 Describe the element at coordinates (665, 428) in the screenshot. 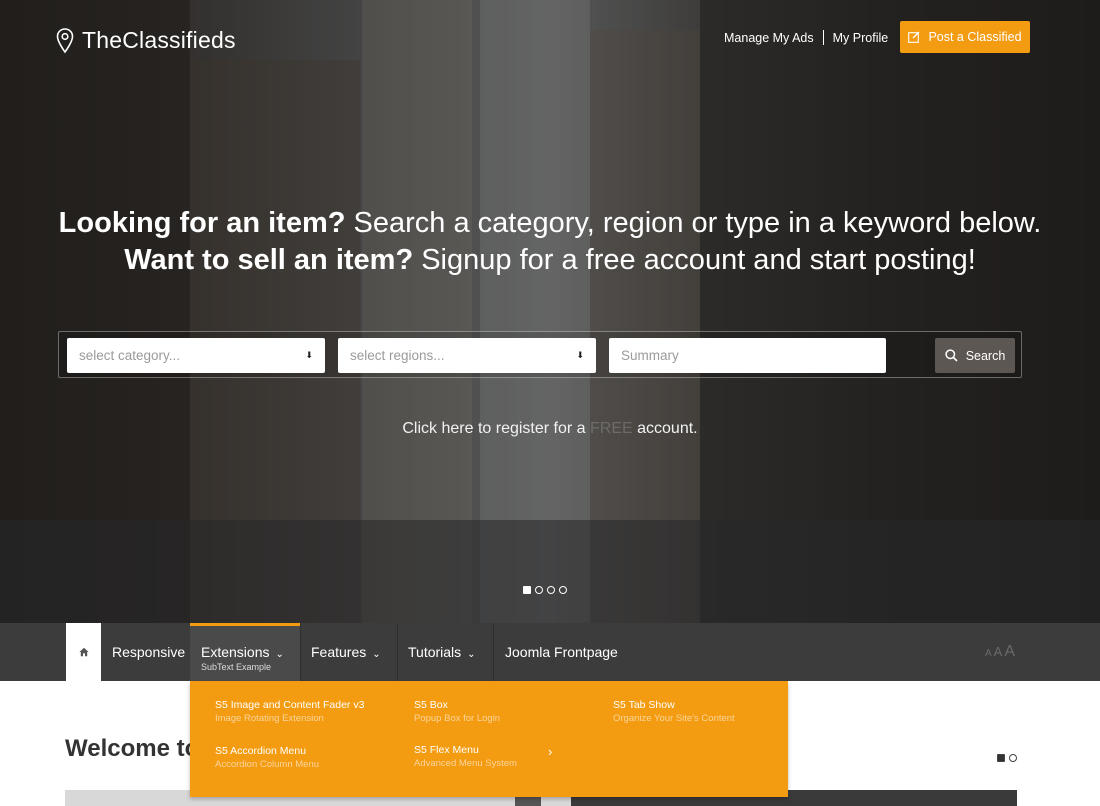

I see `register-text-after: account.` at that location.